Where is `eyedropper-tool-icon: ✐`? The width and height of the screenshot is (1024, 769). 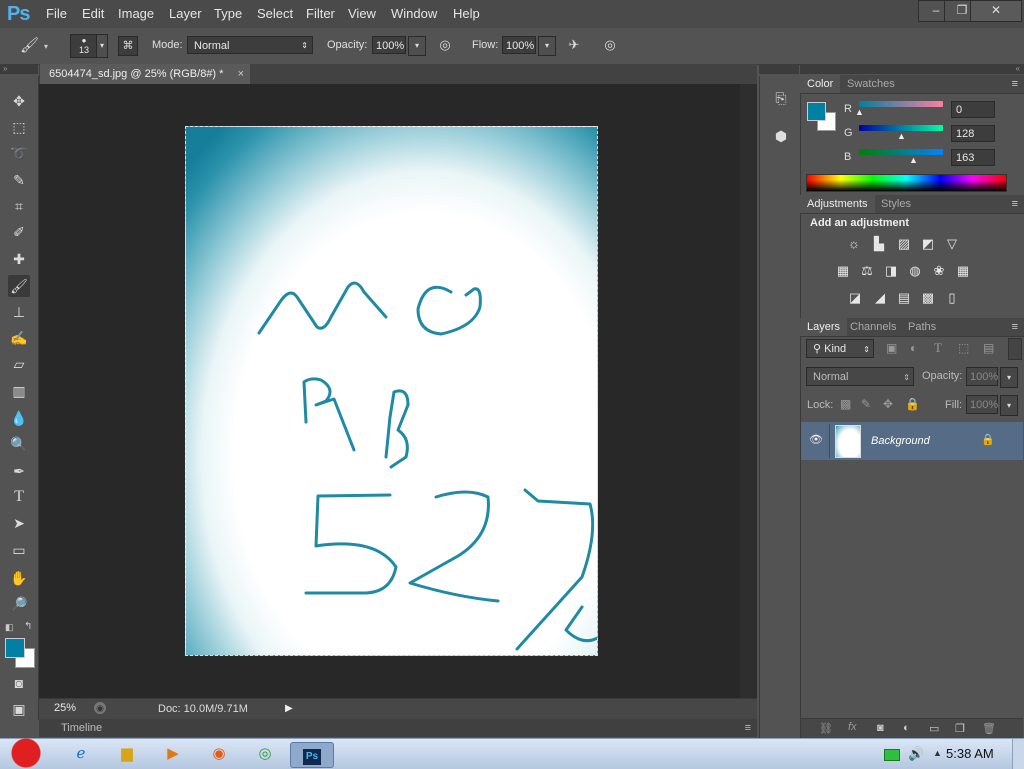
eyedropper-tool-icon: ✐ is located at coordinates (19, 232).